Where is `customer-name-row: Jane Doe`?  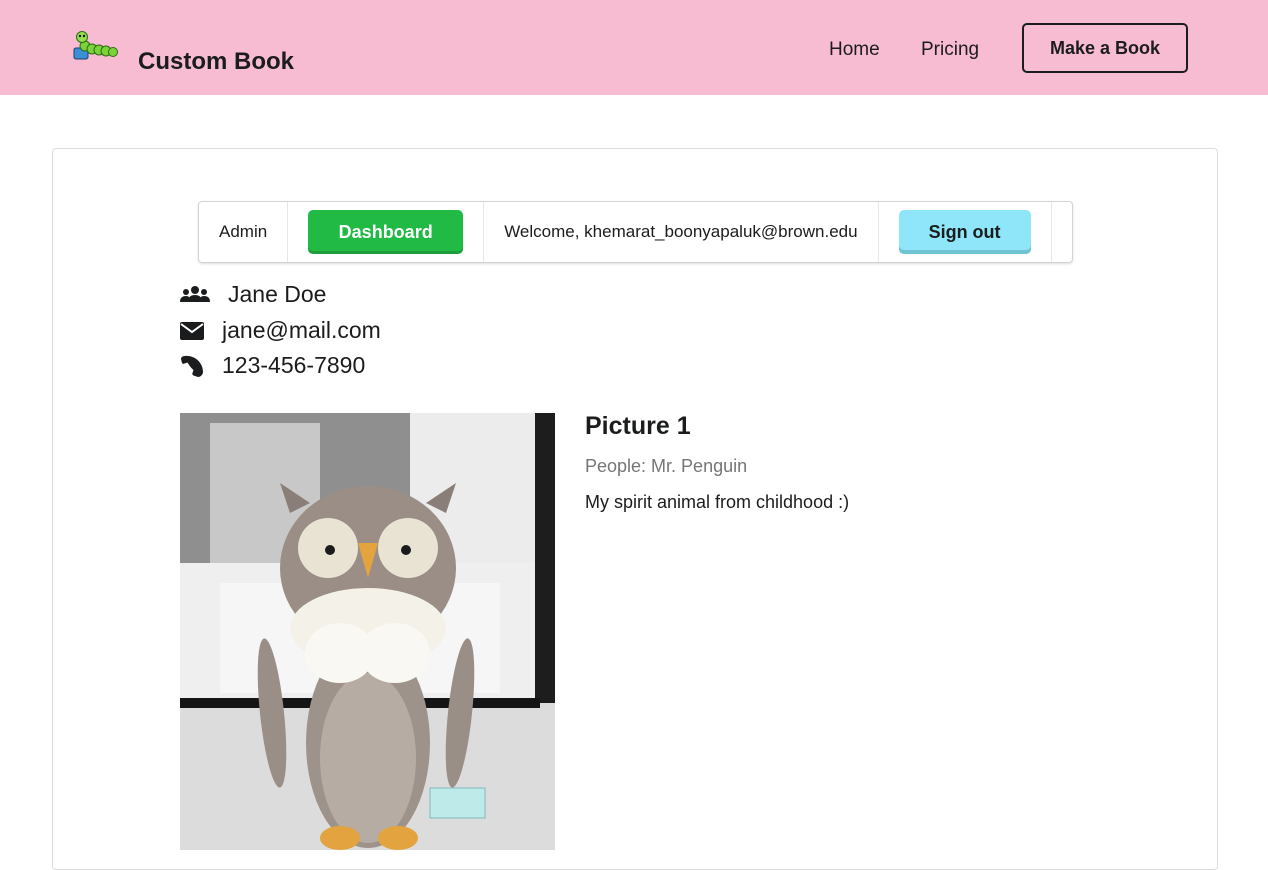 customer-name-row: Jane Doe is located at coordinates (253, 294).